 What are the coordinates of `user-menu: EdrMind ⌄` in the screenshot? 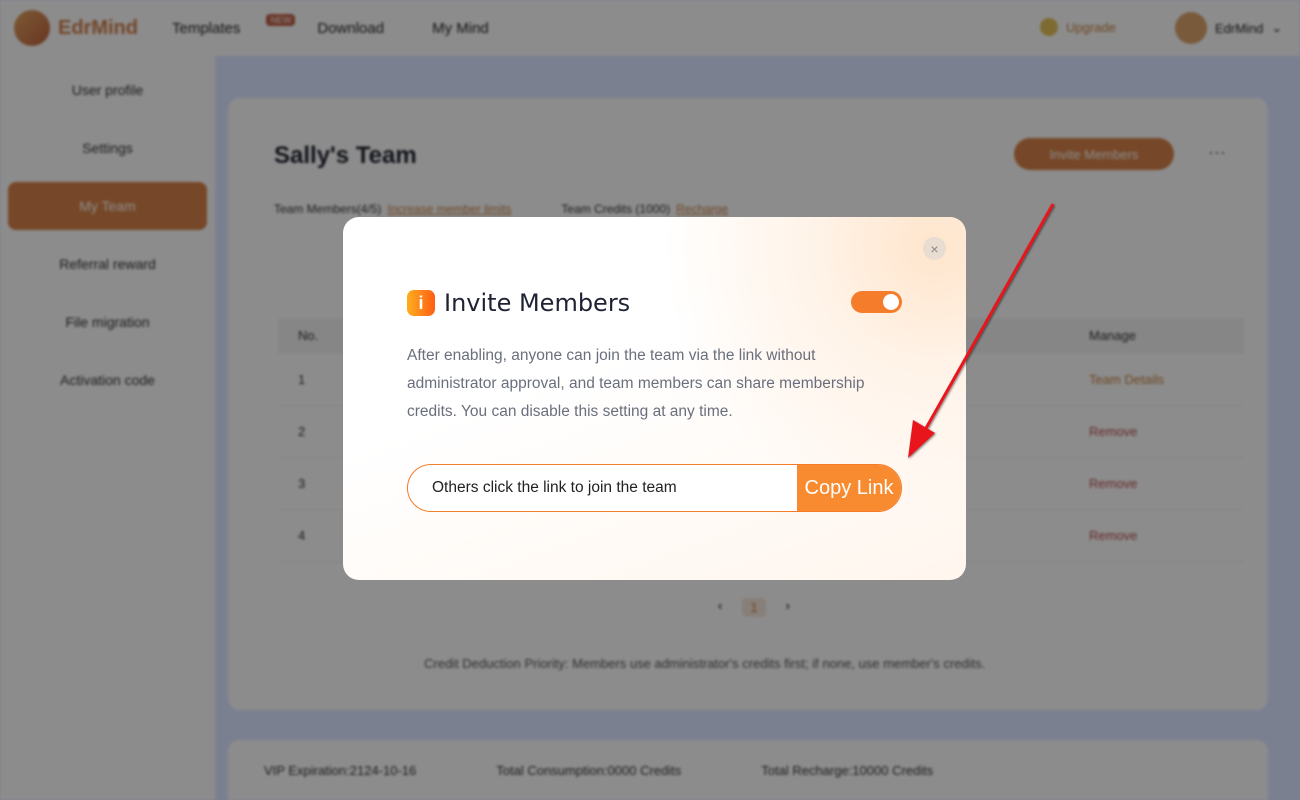 It's located at (1228, 28).